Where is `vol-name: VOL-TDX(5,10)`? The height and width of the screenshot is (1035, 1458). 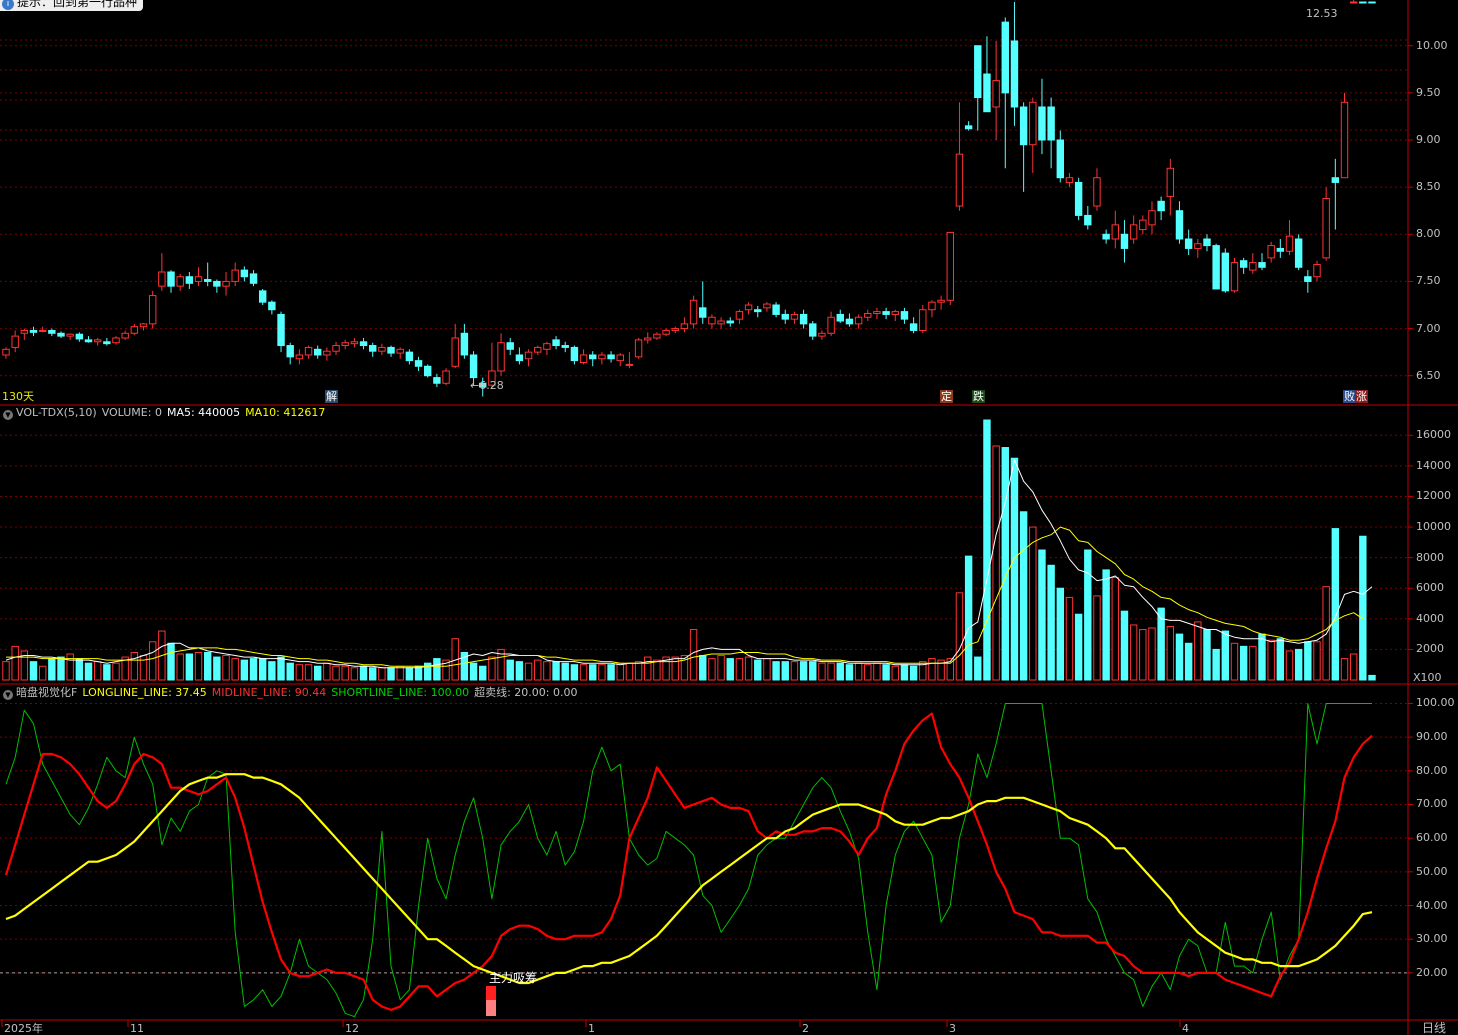
vol-name: VOL-TDX(5,10) is located at coordinates (56, 412).